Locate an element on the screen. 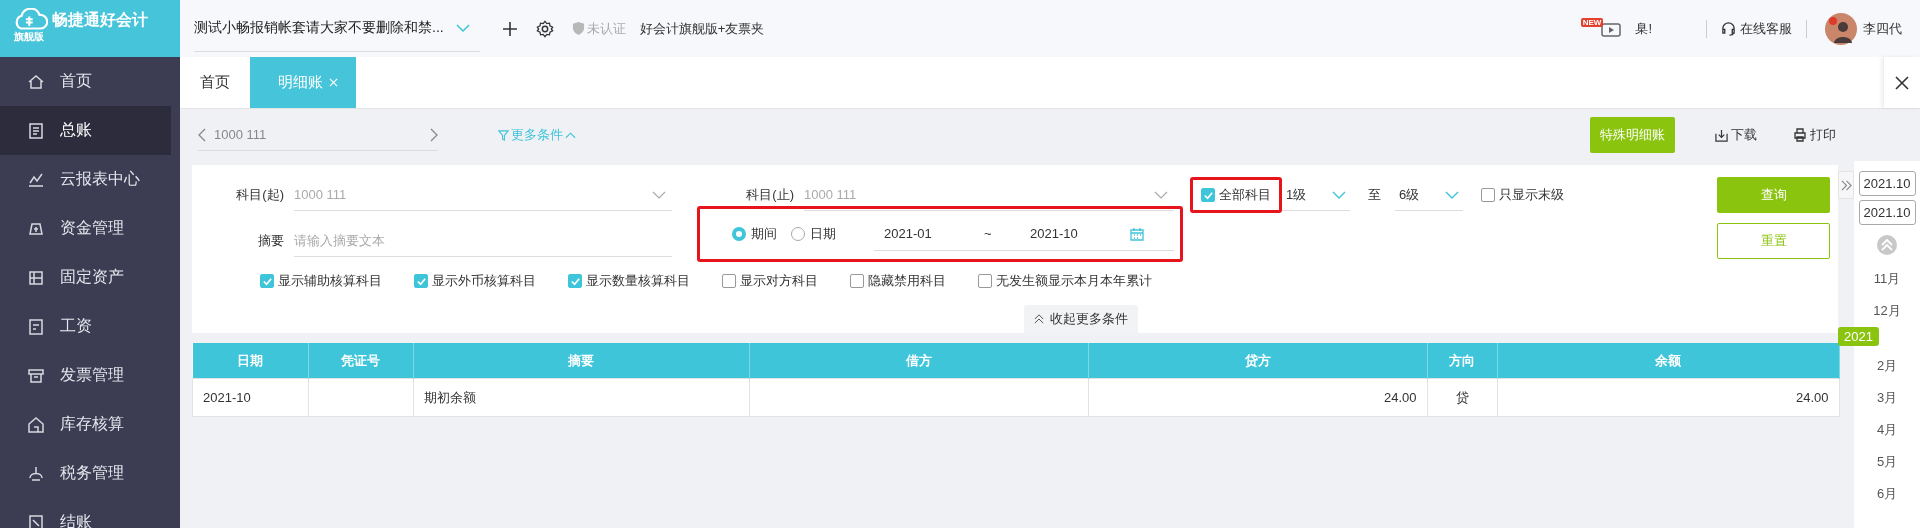  expand-button is located at coordinates (1846, 185).